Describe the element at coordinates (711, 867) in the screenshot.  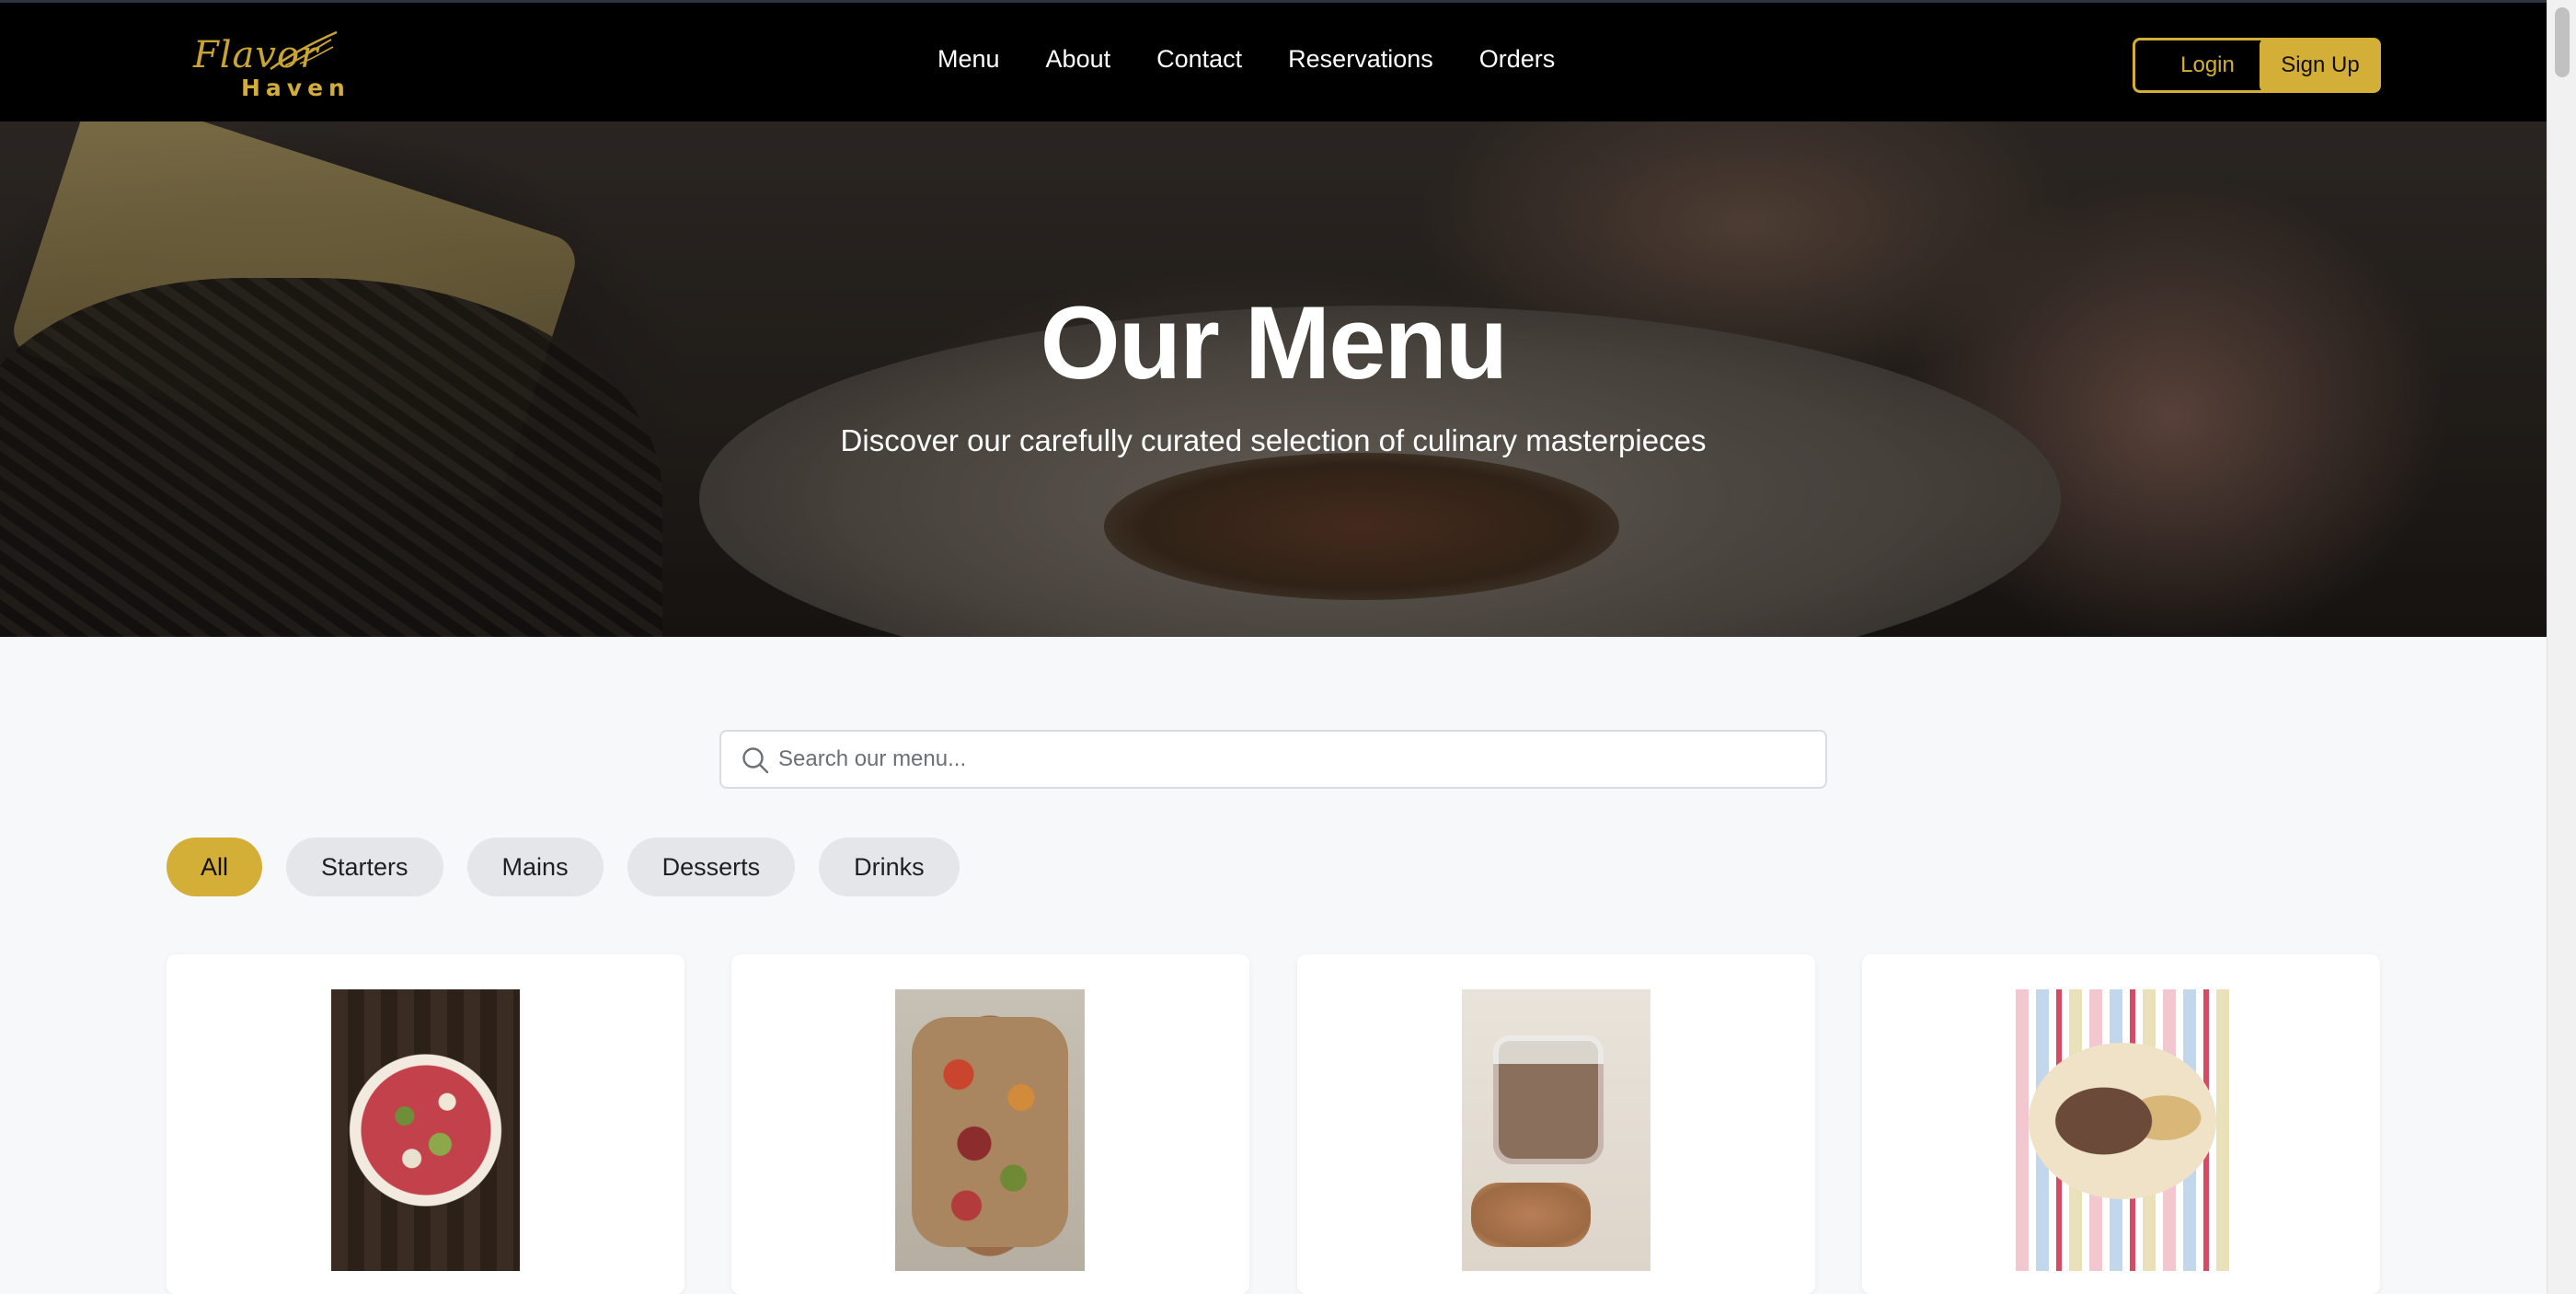
I see `filter-desserts: Desserts` at that location.